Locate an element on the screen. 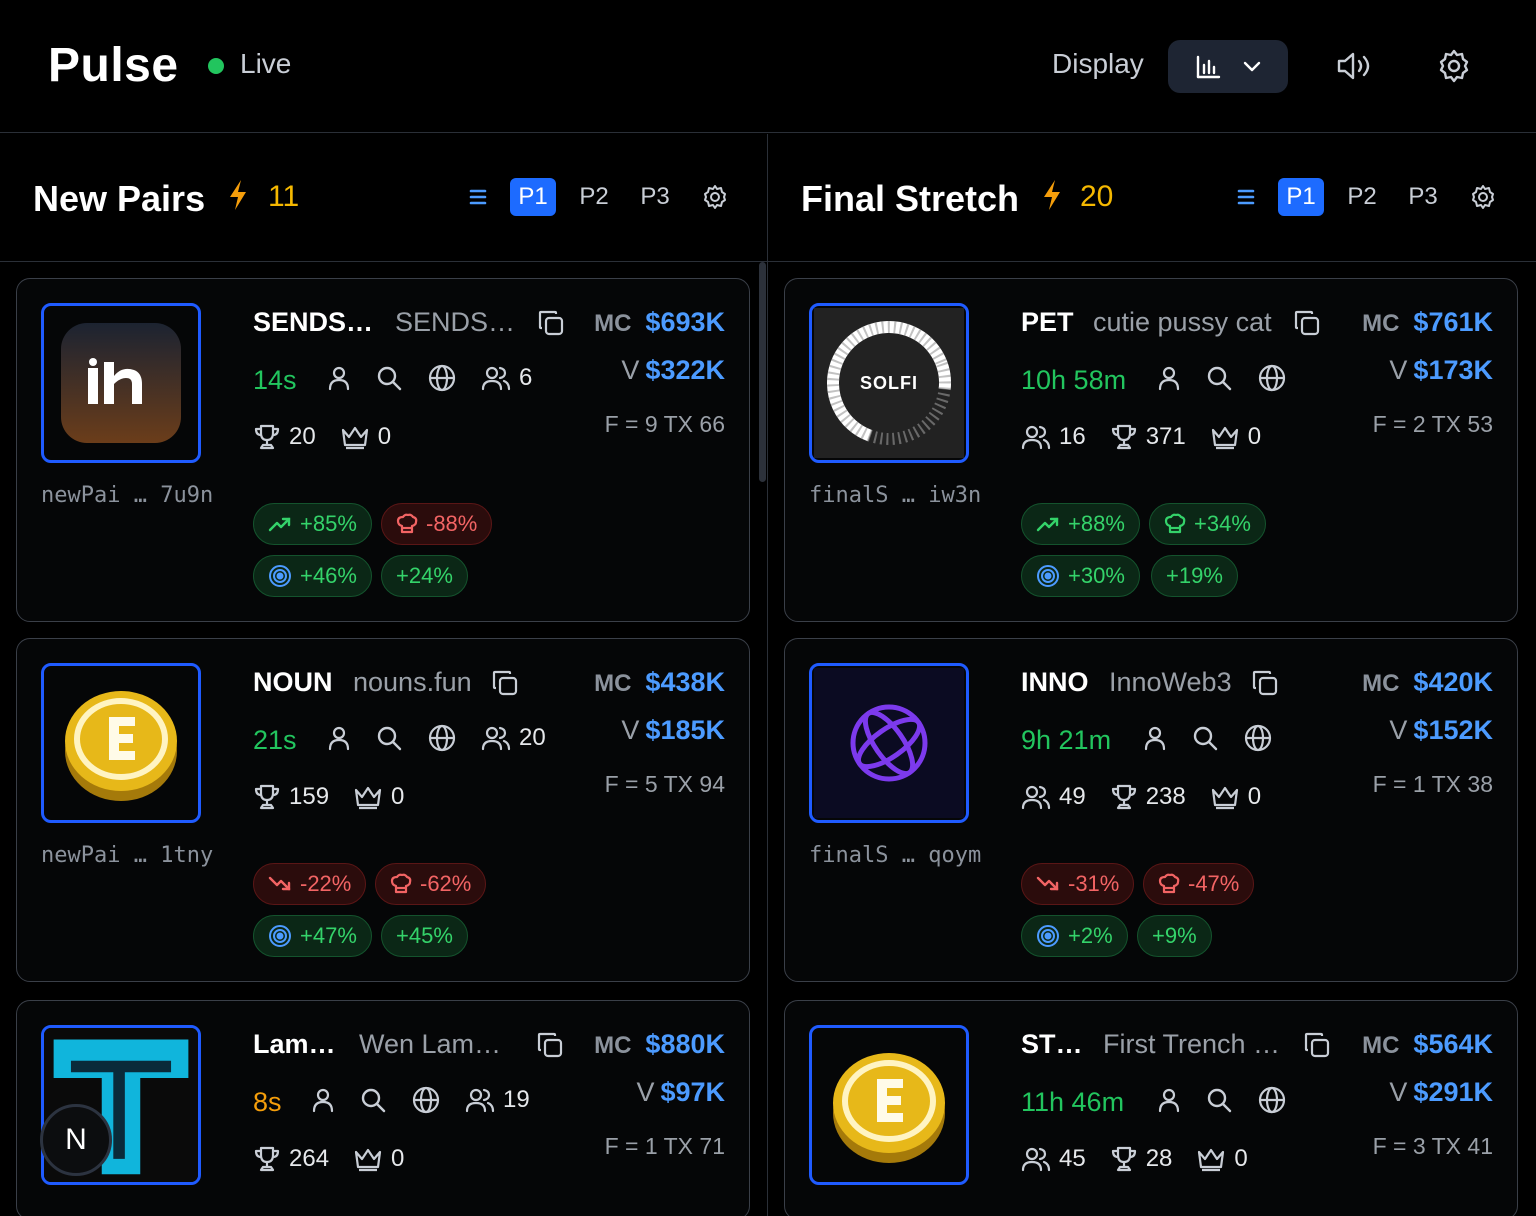  token-address: finalS … qoym is located at coordinates (895, 855).